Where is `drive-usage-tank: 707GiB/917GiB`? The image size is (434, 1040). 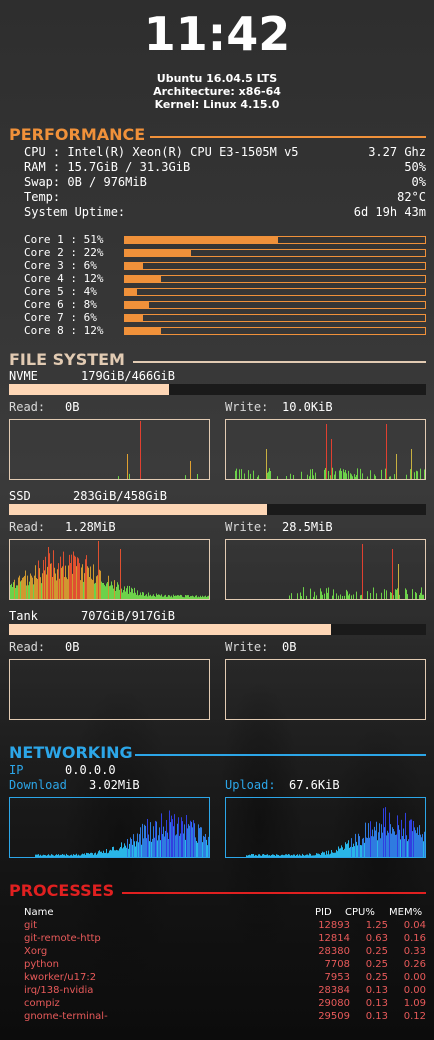 drive-usage-tank: 707GiB/917GiB is located at coordinates (128, 616).